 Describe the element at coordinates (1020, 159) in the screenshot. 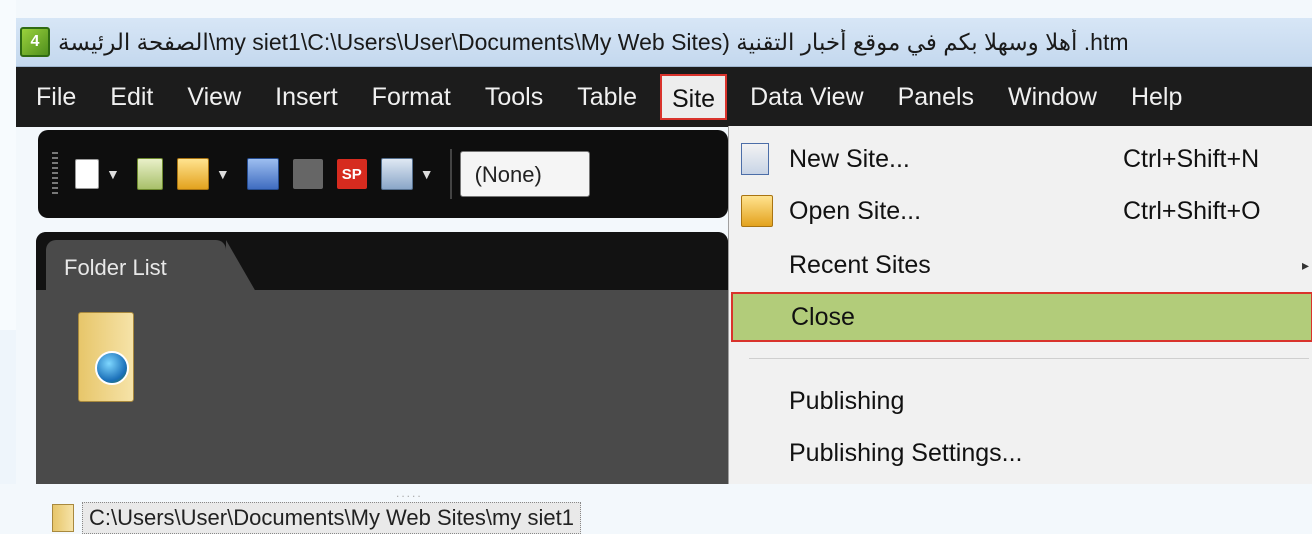

I see `menuitem-new-site: New Site... Ctrl+Shift+N` at that location.